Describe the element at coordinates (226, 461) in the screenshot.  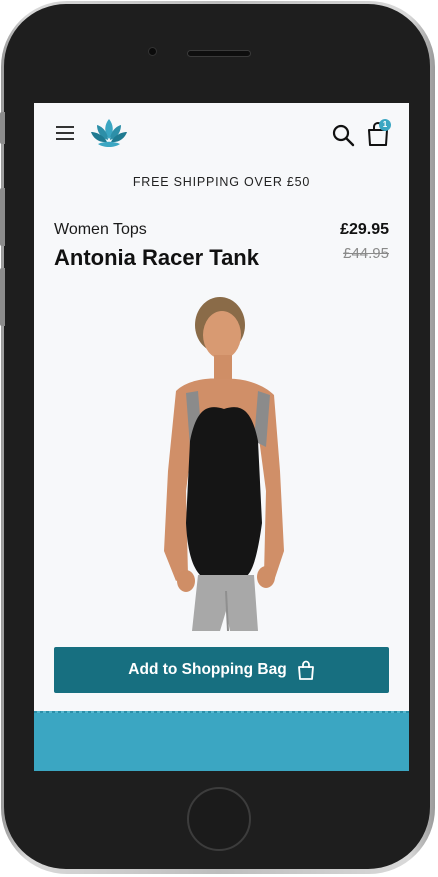
I see `product-image` at that location.